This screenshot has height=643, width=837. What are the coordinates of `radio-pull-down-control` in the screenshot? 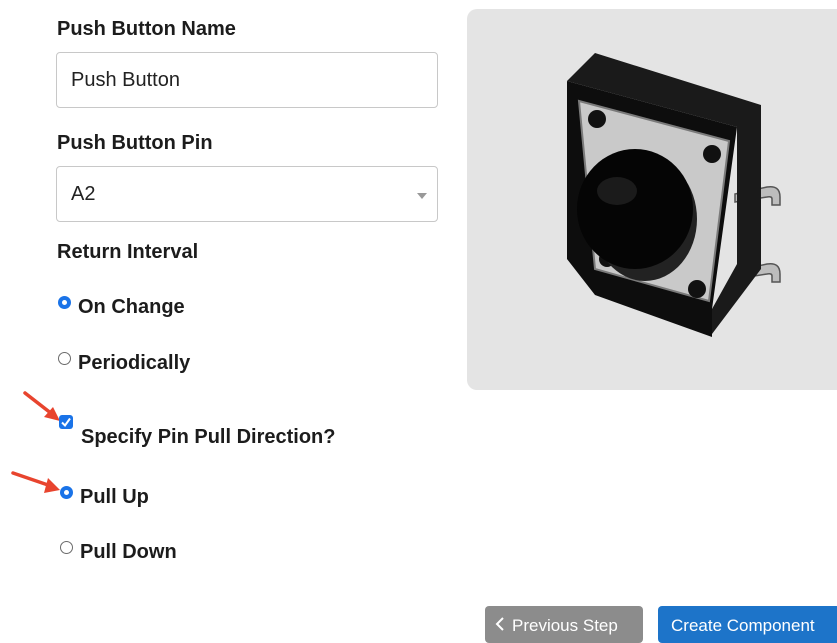 It's located at (66, 547).